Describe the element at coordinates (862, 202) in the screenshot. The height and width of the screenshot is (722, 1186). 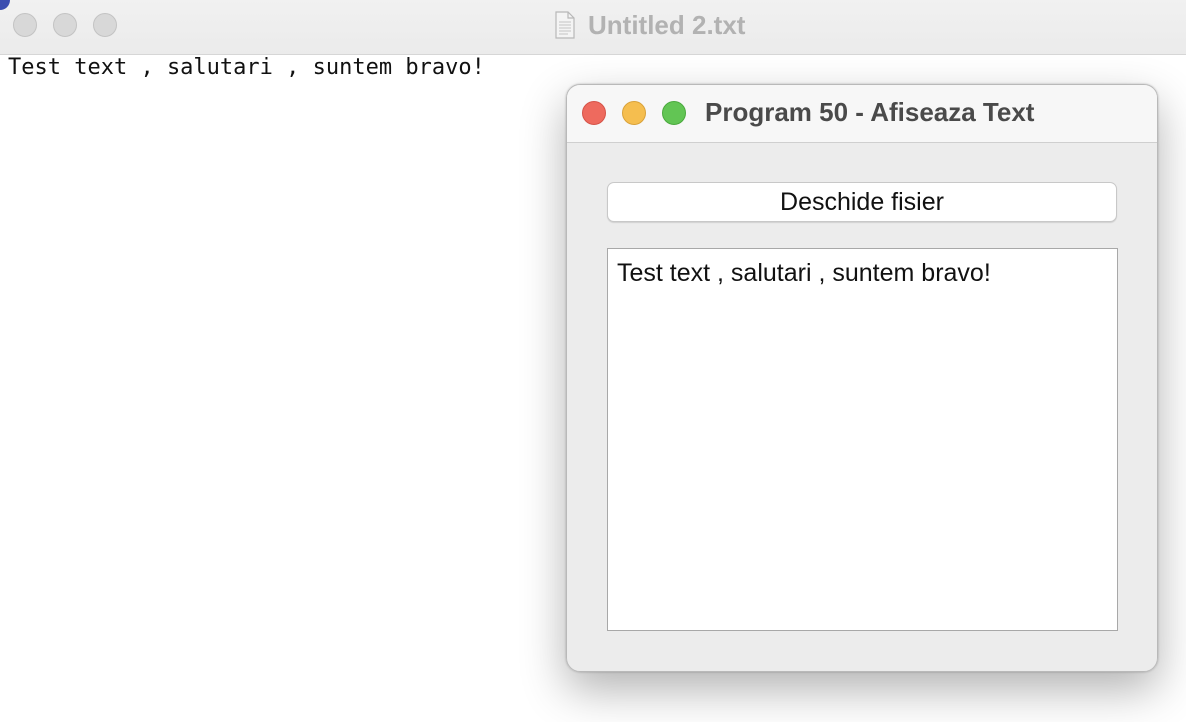
I see `open-file-button: Deschide fisier` at that location.